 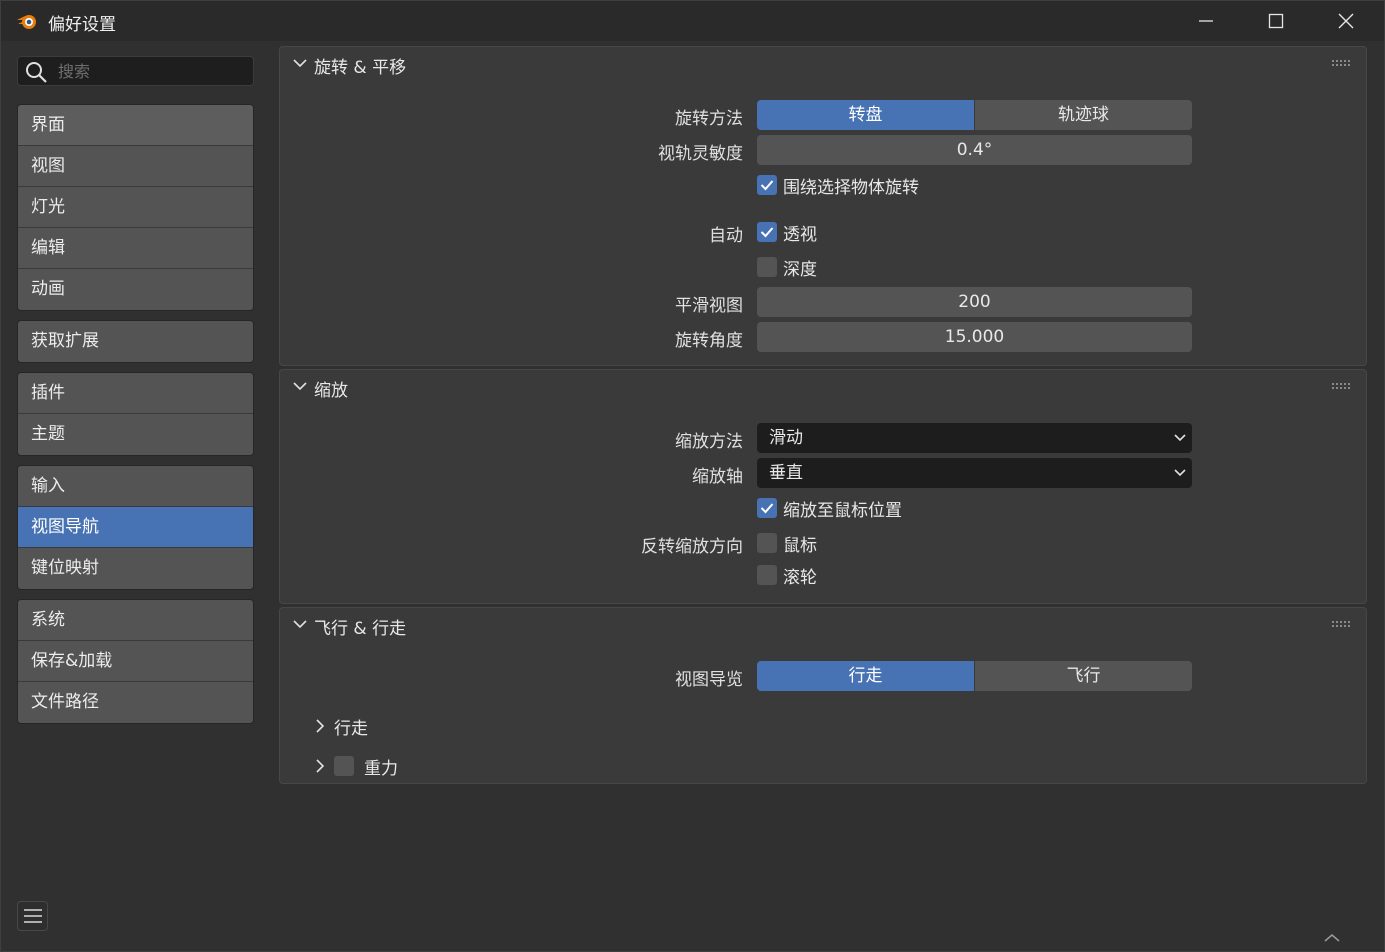 What do you see at coordinates (786, 438) in the screenshot?
I see `zoom-method-value: 滑动` at bounding box center [786, 438].